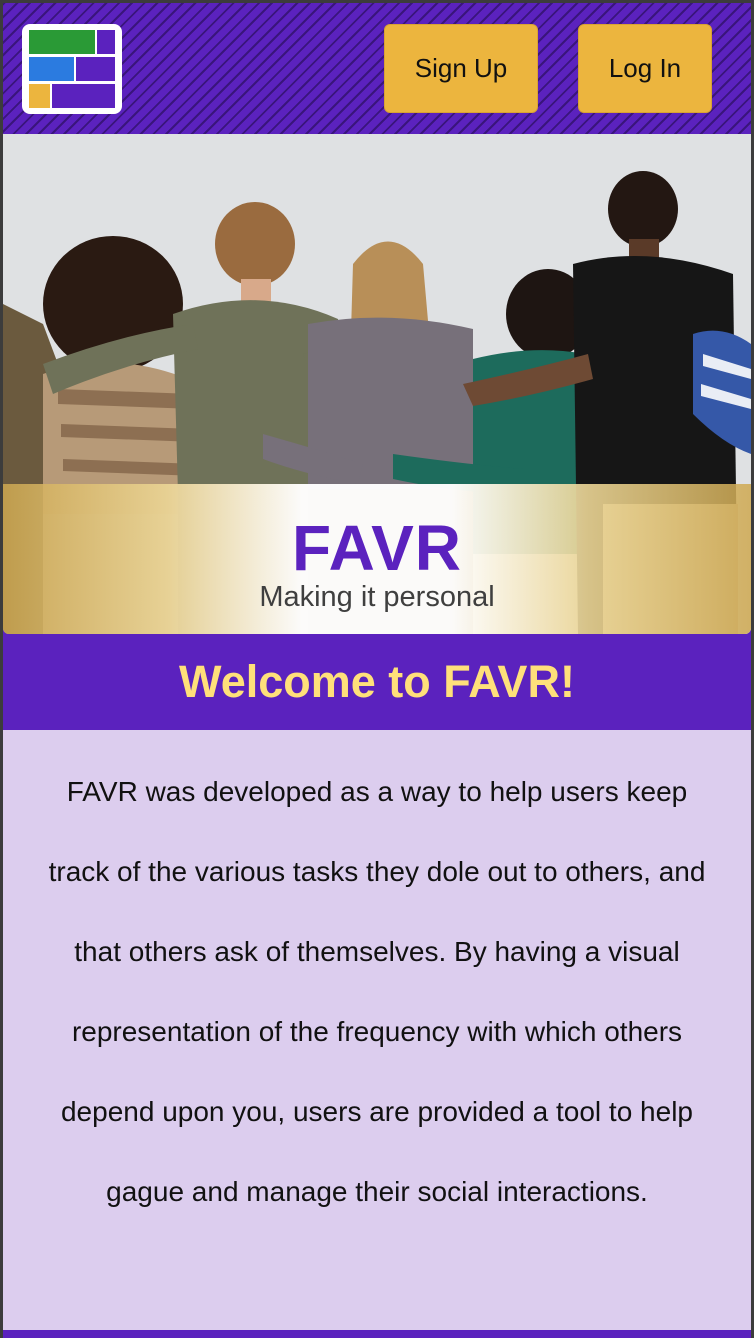 This screenshot has width=754, height=1338. I want to click on brand-title: FAVR, so click(377, 548).